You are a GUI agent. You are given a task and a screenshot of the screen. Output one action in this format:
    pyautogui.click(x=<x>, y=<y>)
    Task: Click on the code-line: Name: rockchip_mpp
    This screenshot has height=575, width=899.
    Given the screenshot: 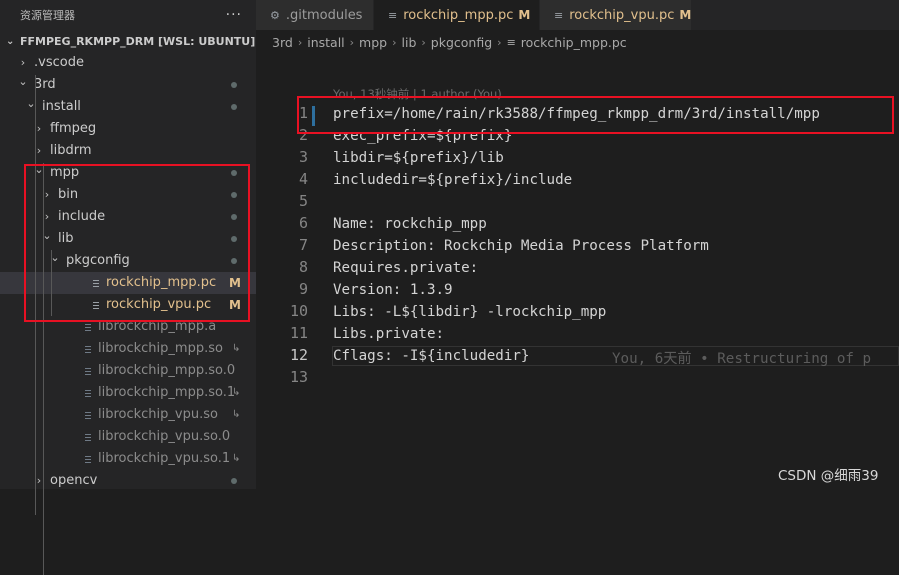 What is the action you would take?
    pyautogui.click(x=410, y=224)
    